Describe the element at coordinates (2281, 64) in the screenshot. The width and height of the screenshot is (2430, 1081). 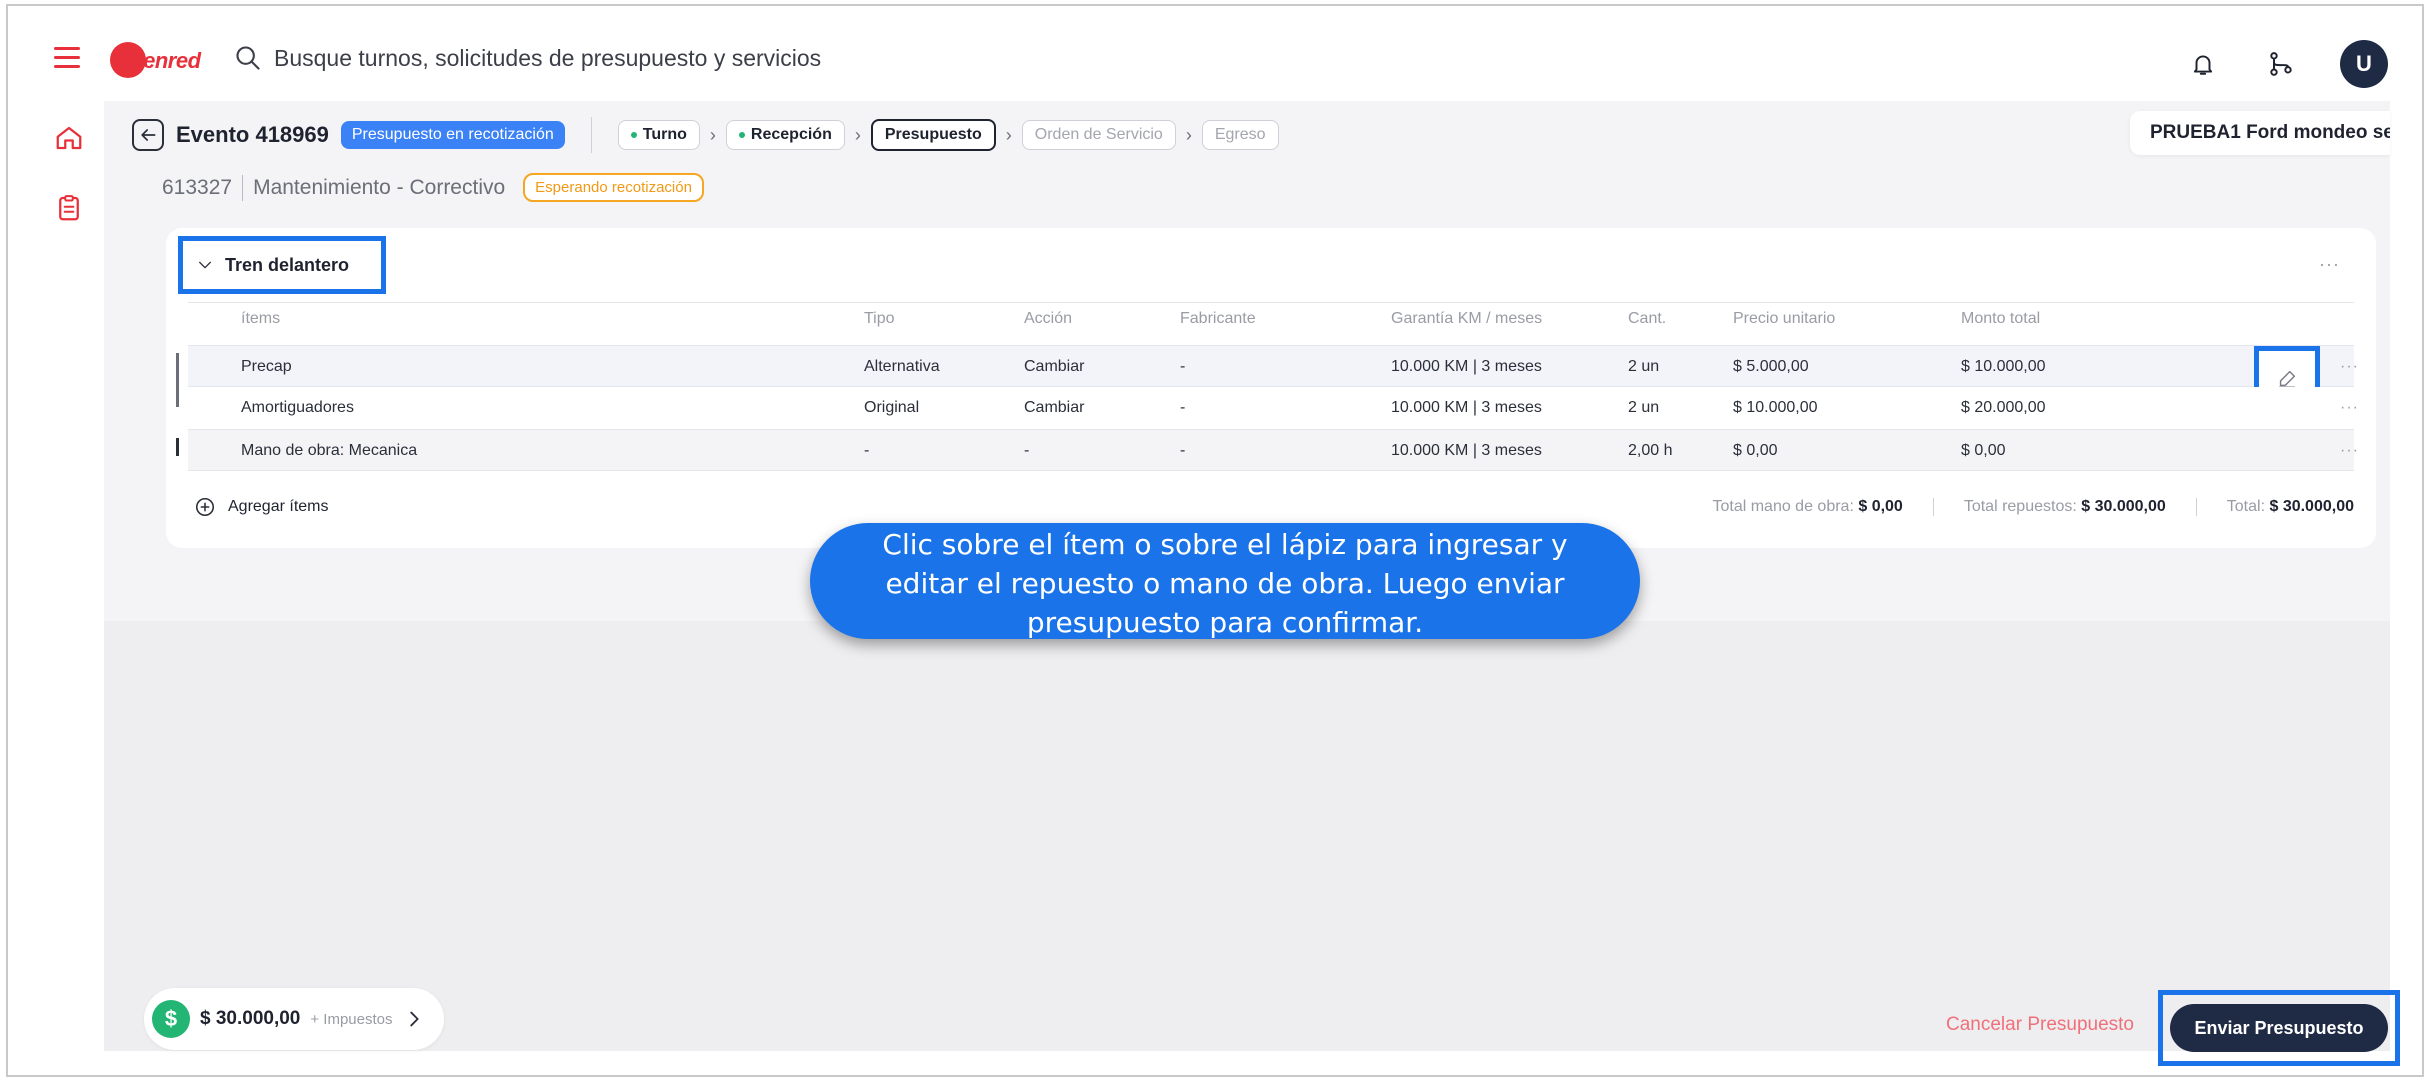
I see `workflow-icon` at that location.